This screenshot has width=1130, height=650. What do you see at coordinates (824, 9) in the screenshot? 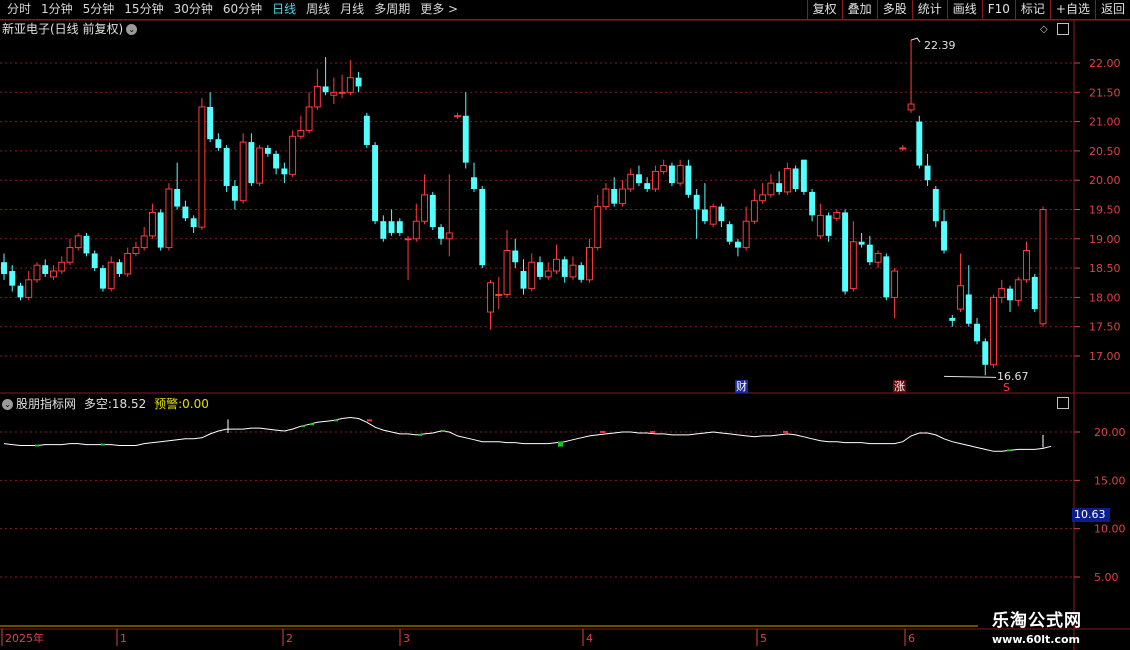
I see `toolbar-button: 复权` at bounding box center [824, 9].